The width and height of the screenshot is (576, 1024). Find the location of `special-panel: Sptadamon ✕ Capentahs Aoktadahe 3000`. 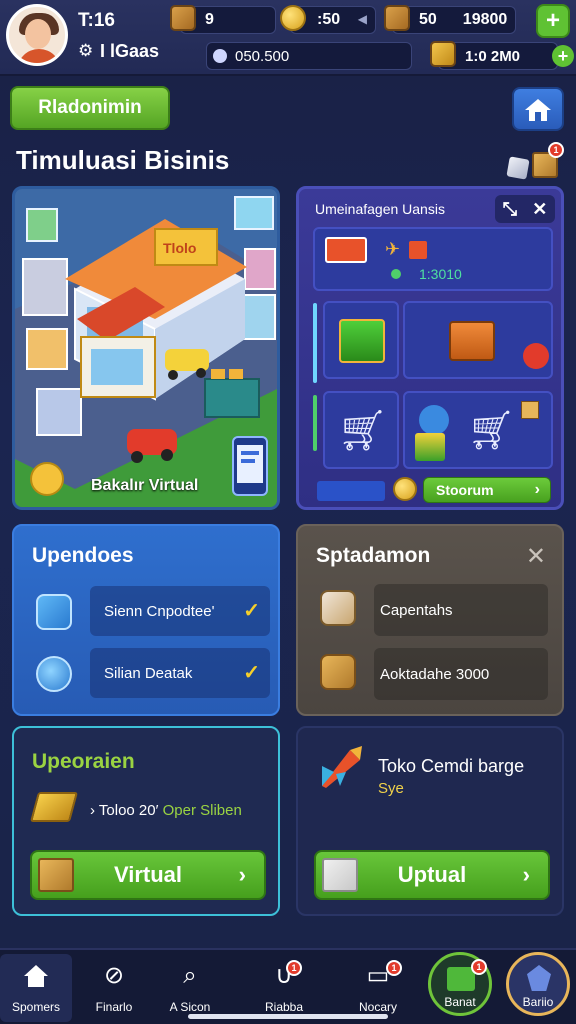

special-panel: Sptadamon ✕ Capentahs Aoktadahe 3000 is located at coordinates (430, 620).